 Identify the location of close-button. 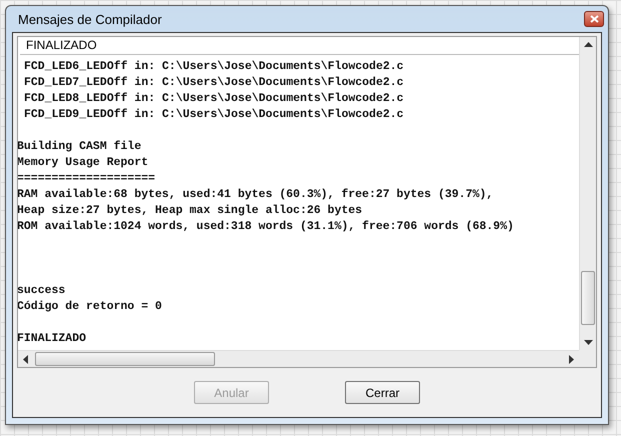
(594, 19).